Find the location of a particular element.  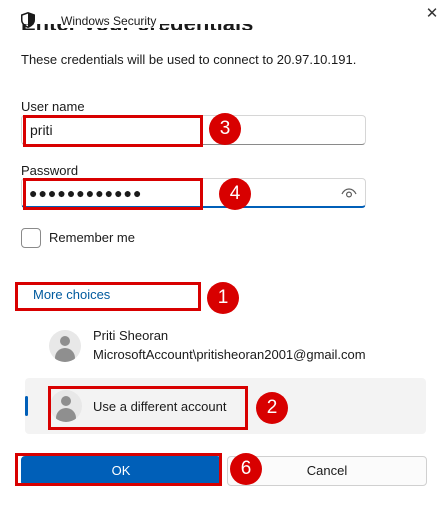

selection-indicator is located at coordinates (26, 406).